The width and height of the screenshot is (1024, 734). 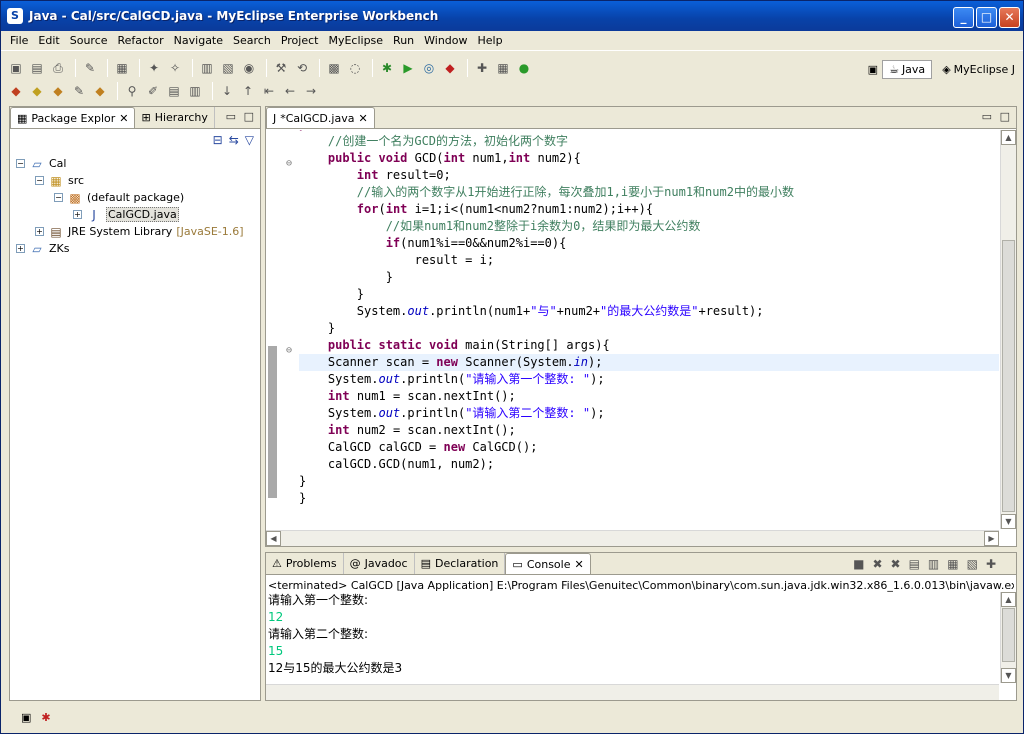 What do you see at coordinates (130, 180) in the screenshot?
I see `tree-item: − ▦ src` at bounding box center [130, 180].